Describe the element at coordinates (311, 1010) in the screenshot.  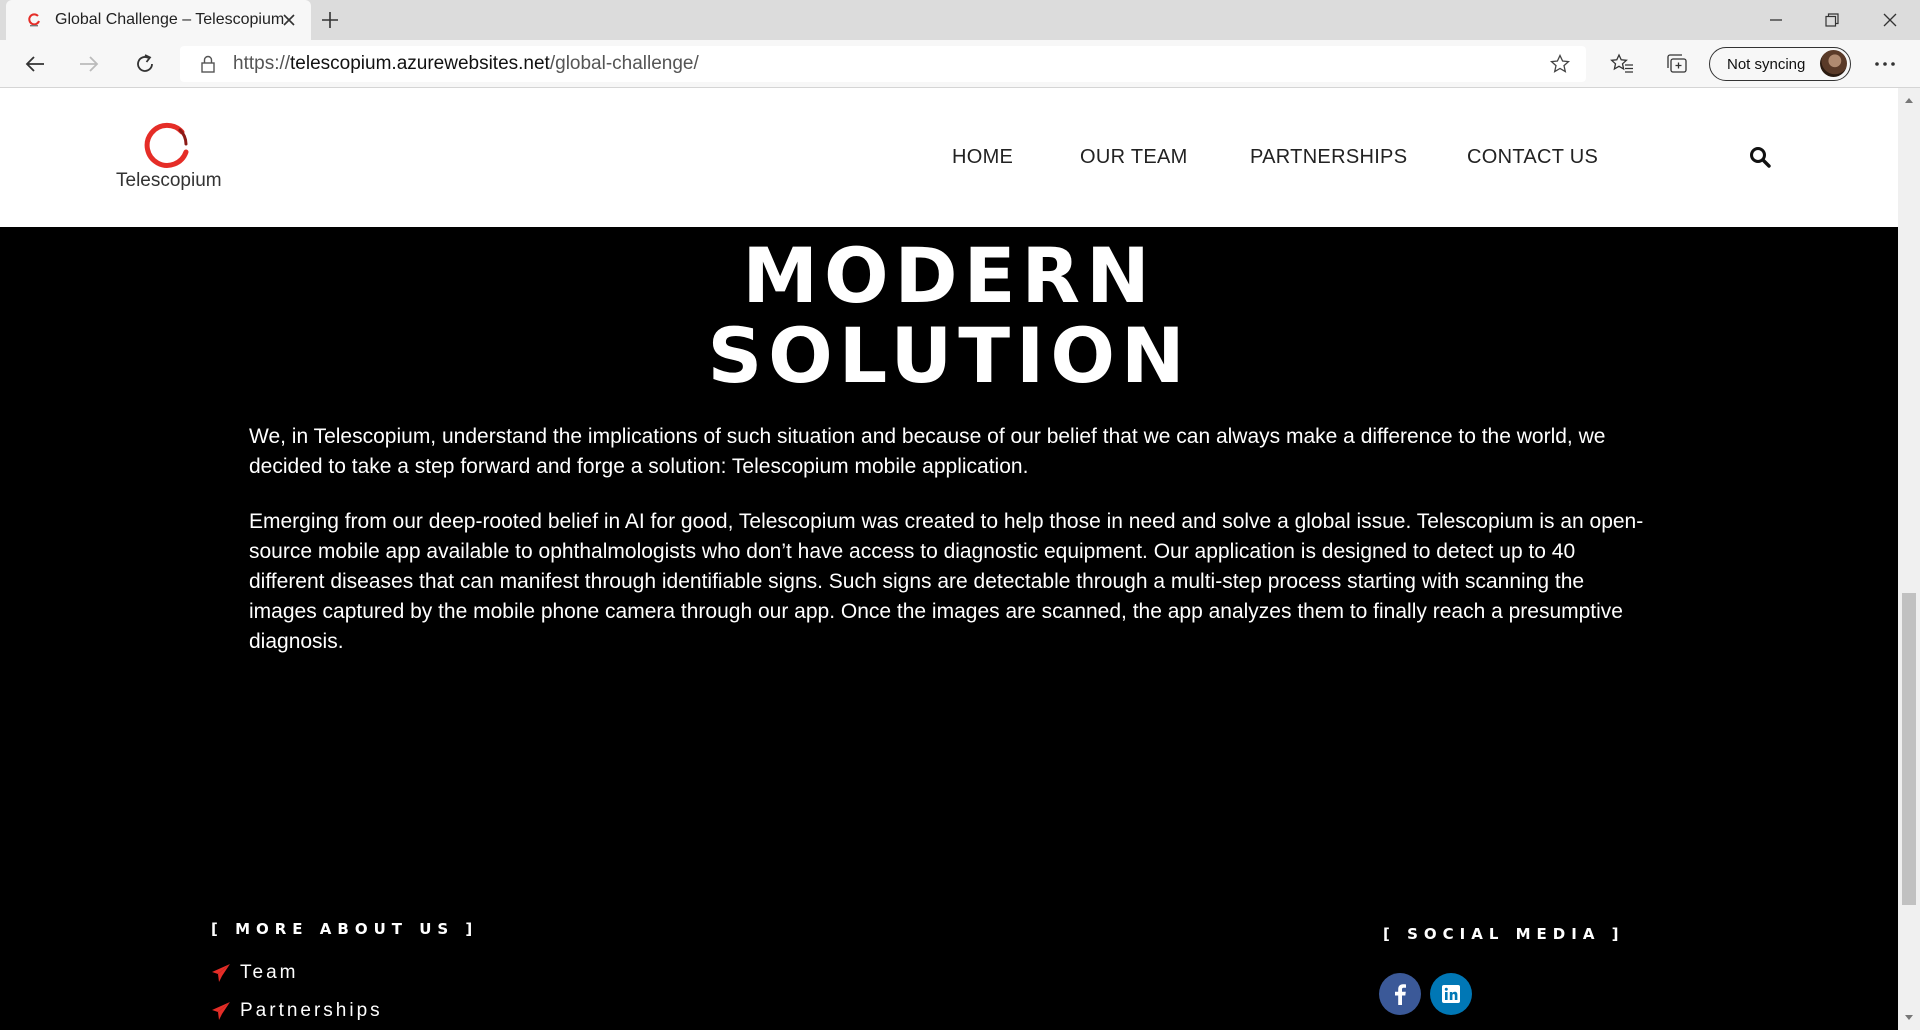
I see `footer-link-label: Partnerships` at that location.